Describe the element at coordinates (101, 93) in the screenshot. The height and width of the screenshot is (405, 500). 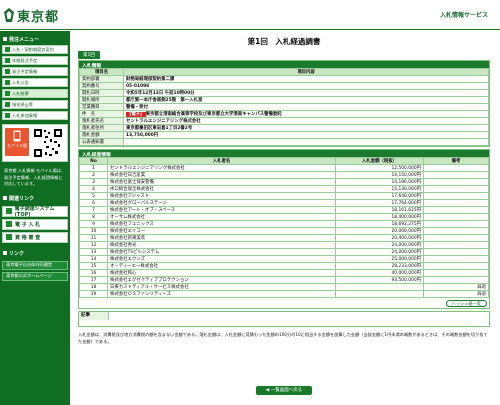
I see `bid-info-label: 開札日時` at that location.